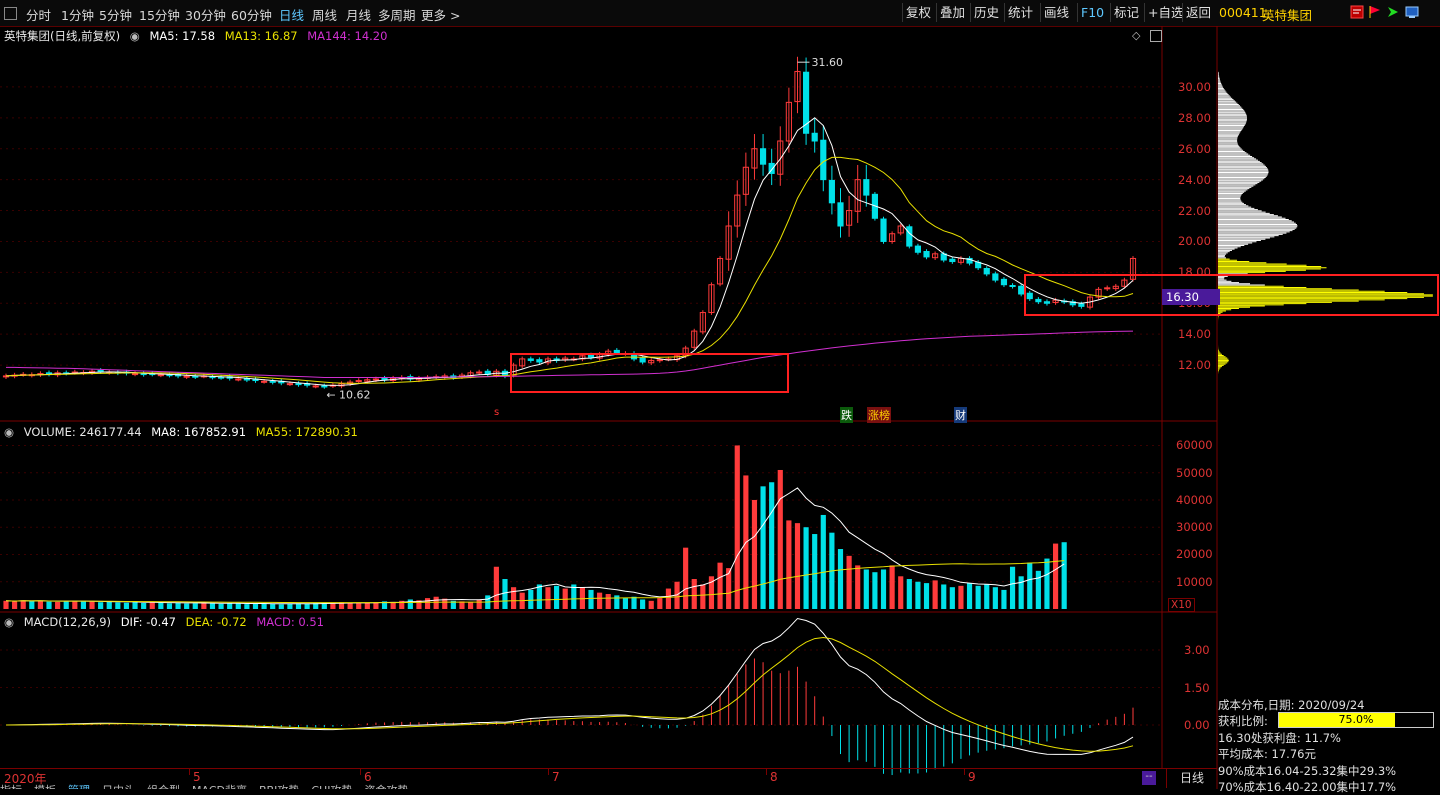  What do you see at coordinates (496, 412) in the screenshot?
I see `event-marker-s: s` at bounding box center [496, 412].